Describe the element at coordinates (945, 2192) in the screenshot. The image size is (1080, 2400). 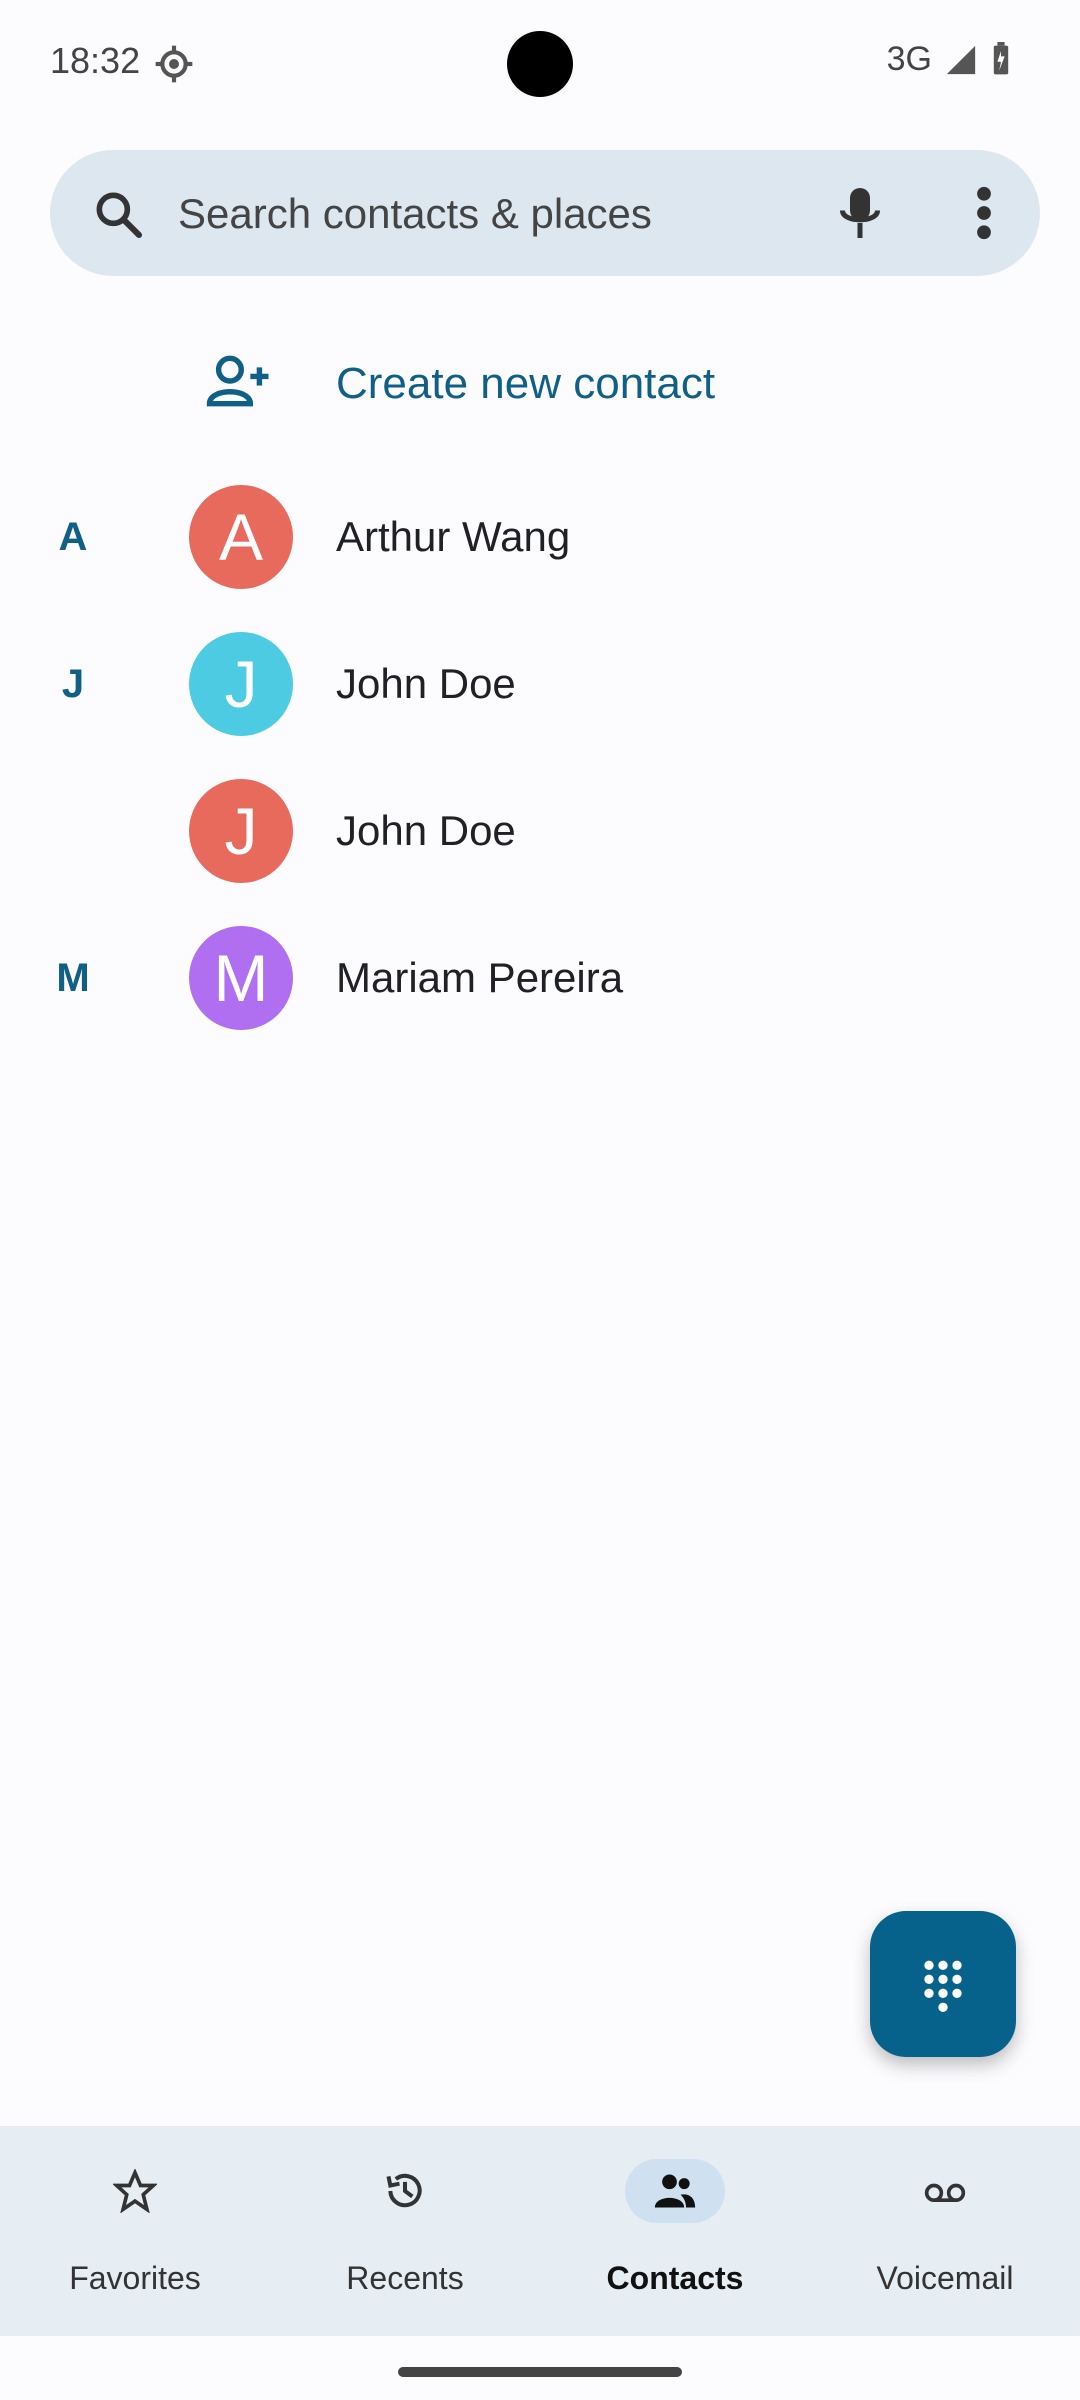
I see `voicemail-icon` at that location.